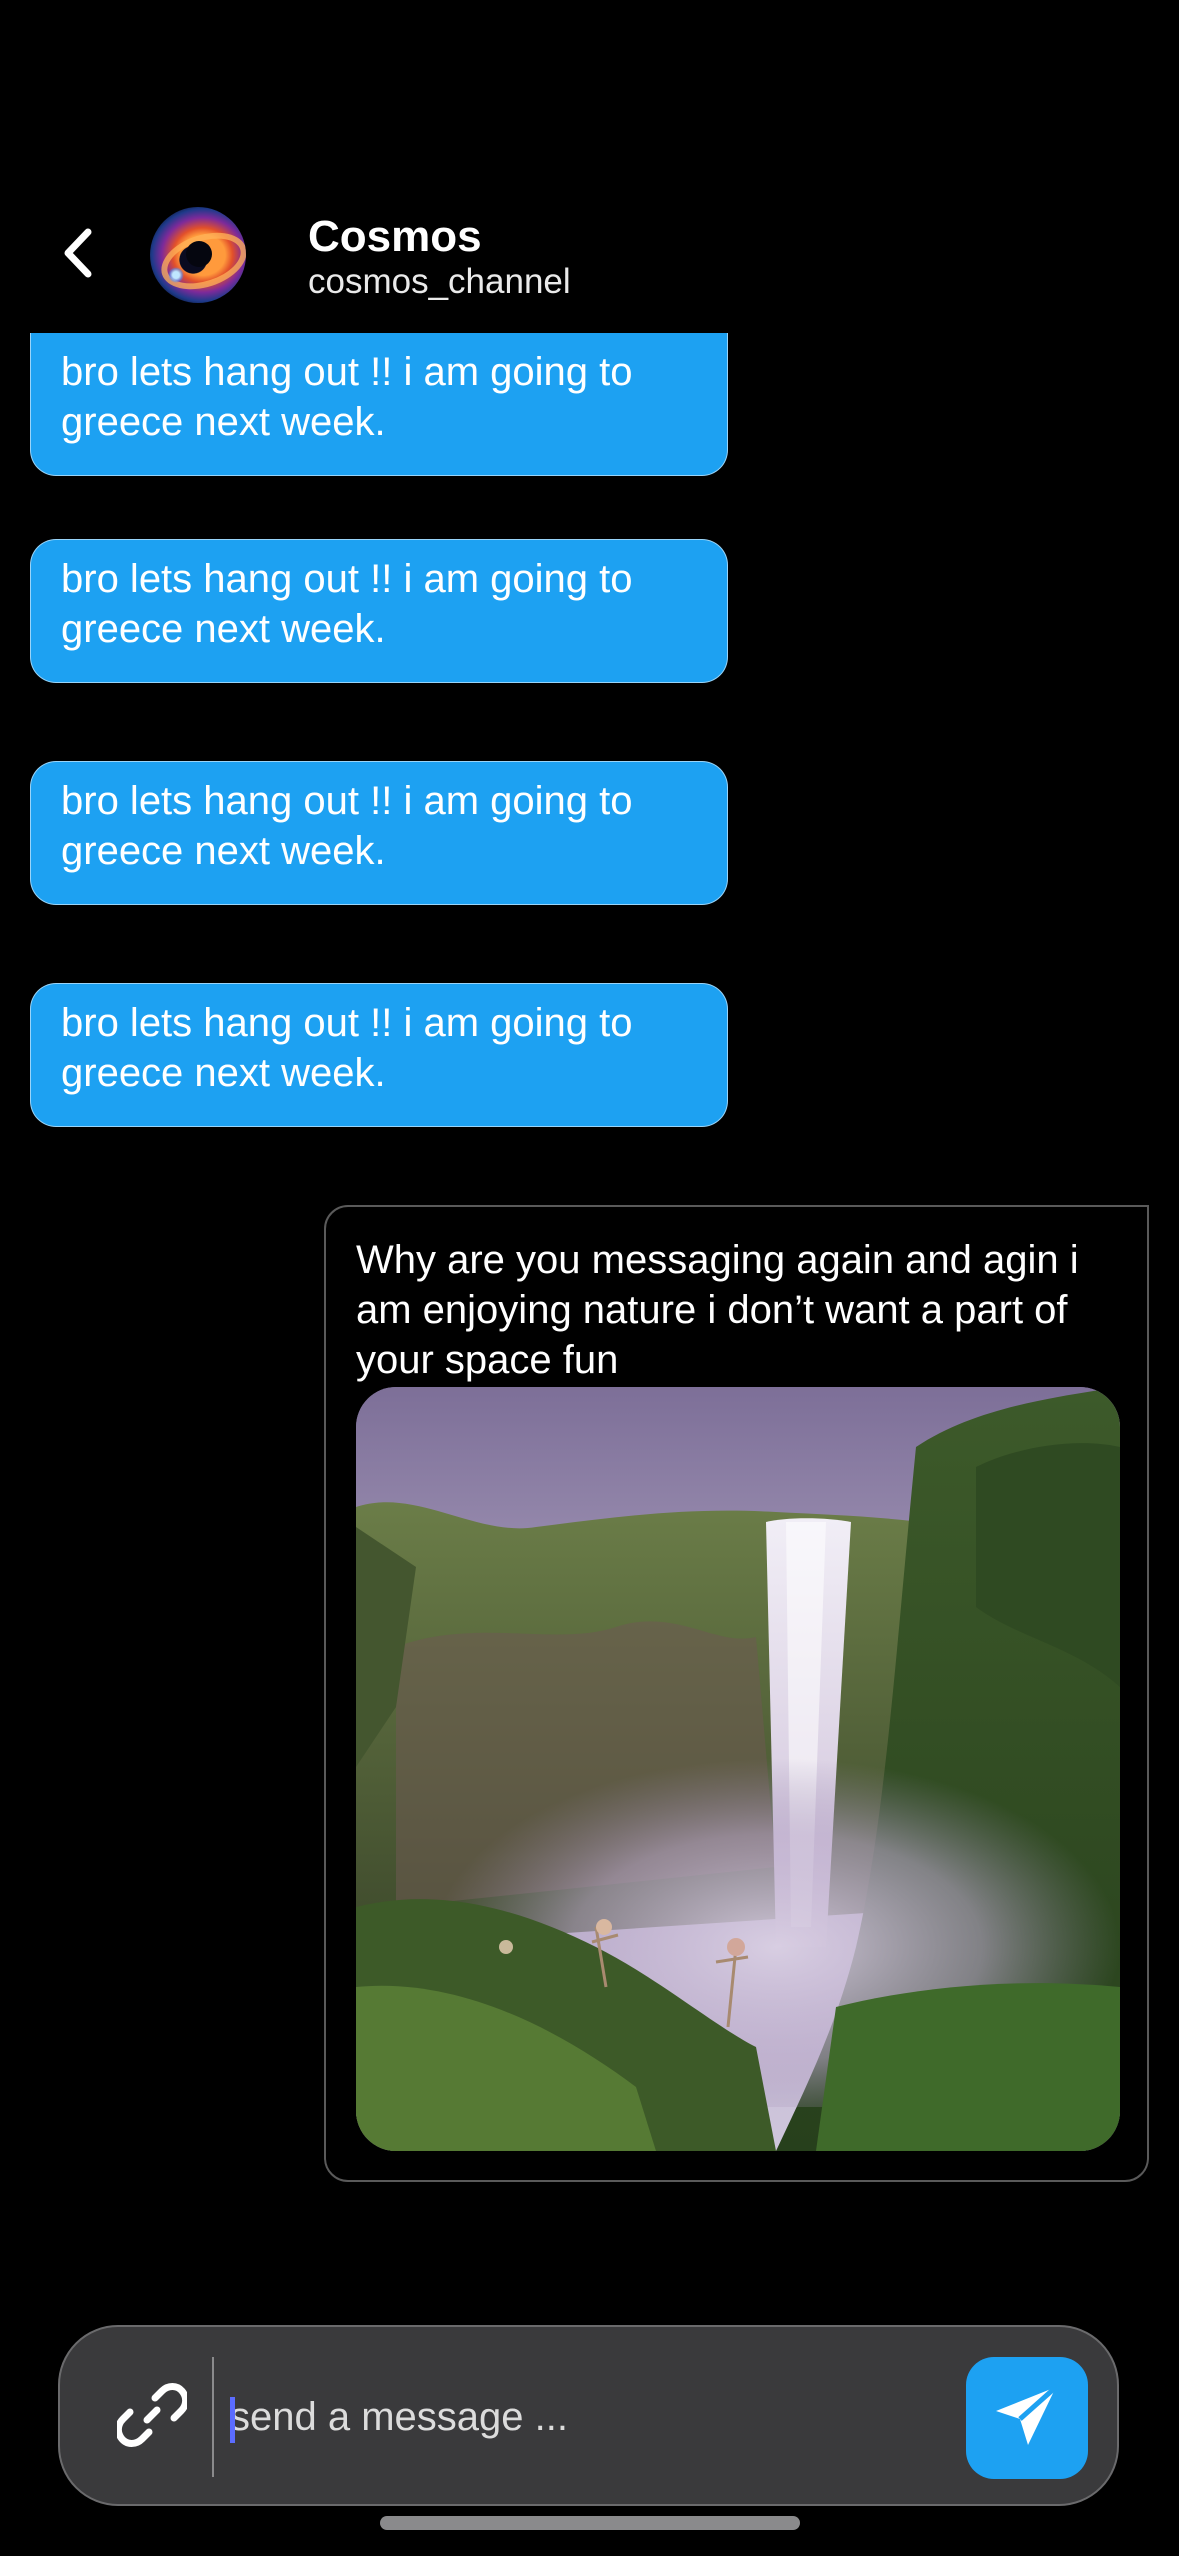  I want to click on contact-name: Cosmos, so click(395, 236).